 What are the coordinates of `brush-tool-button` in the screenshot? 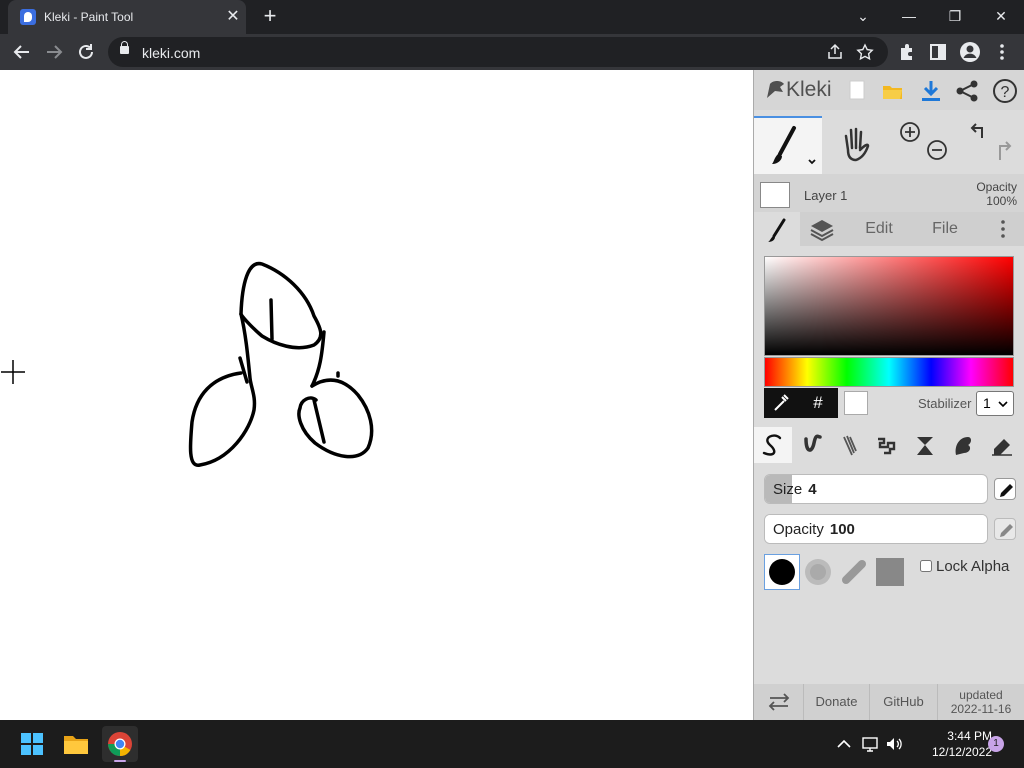 It's located at (788, 145).